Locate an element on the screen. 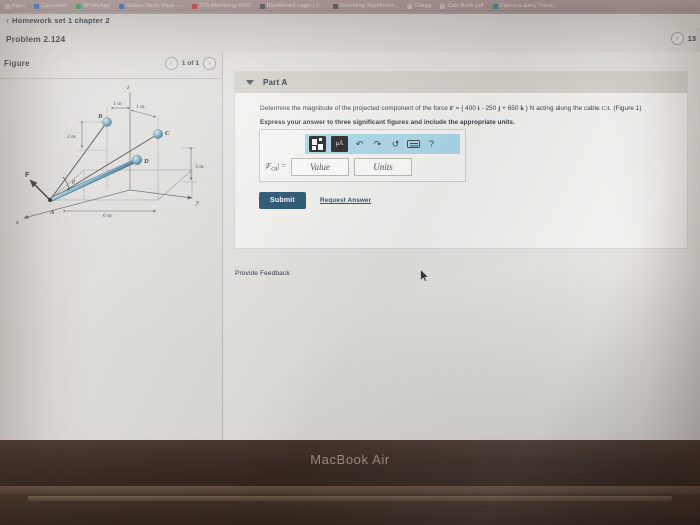 This screenshot has height=525, width=700. caret-down-icon is located at coordinates (250, 82).